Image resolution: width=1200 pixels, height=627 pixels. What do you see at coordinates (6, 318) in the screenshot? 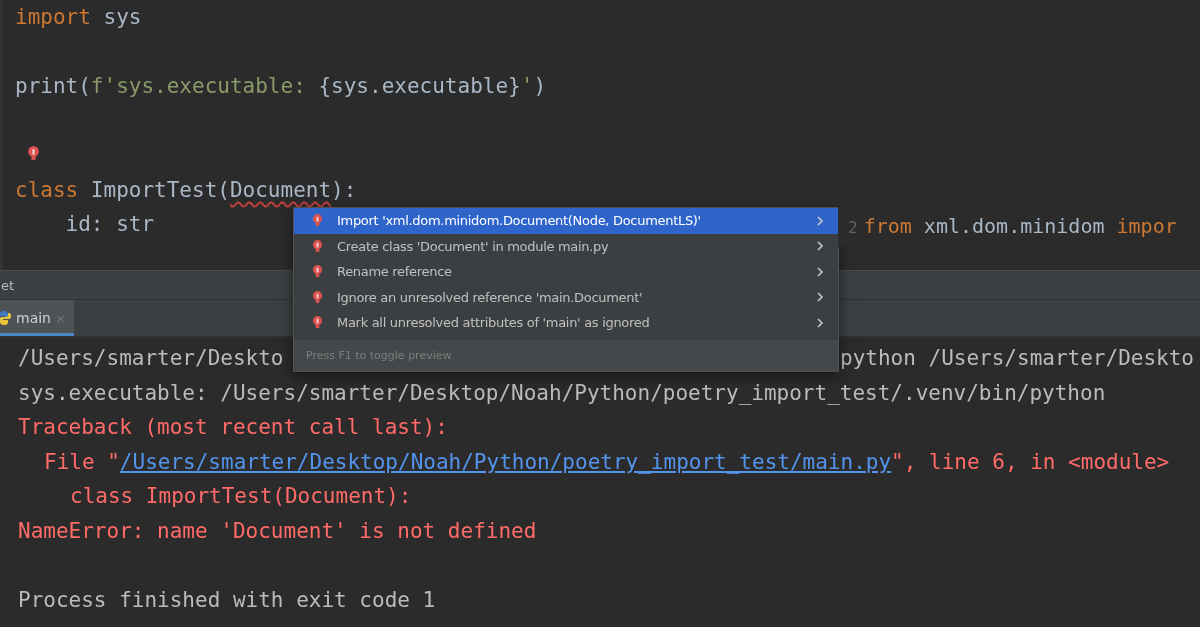
I see `python-icon` at bounding box center [6, 318].